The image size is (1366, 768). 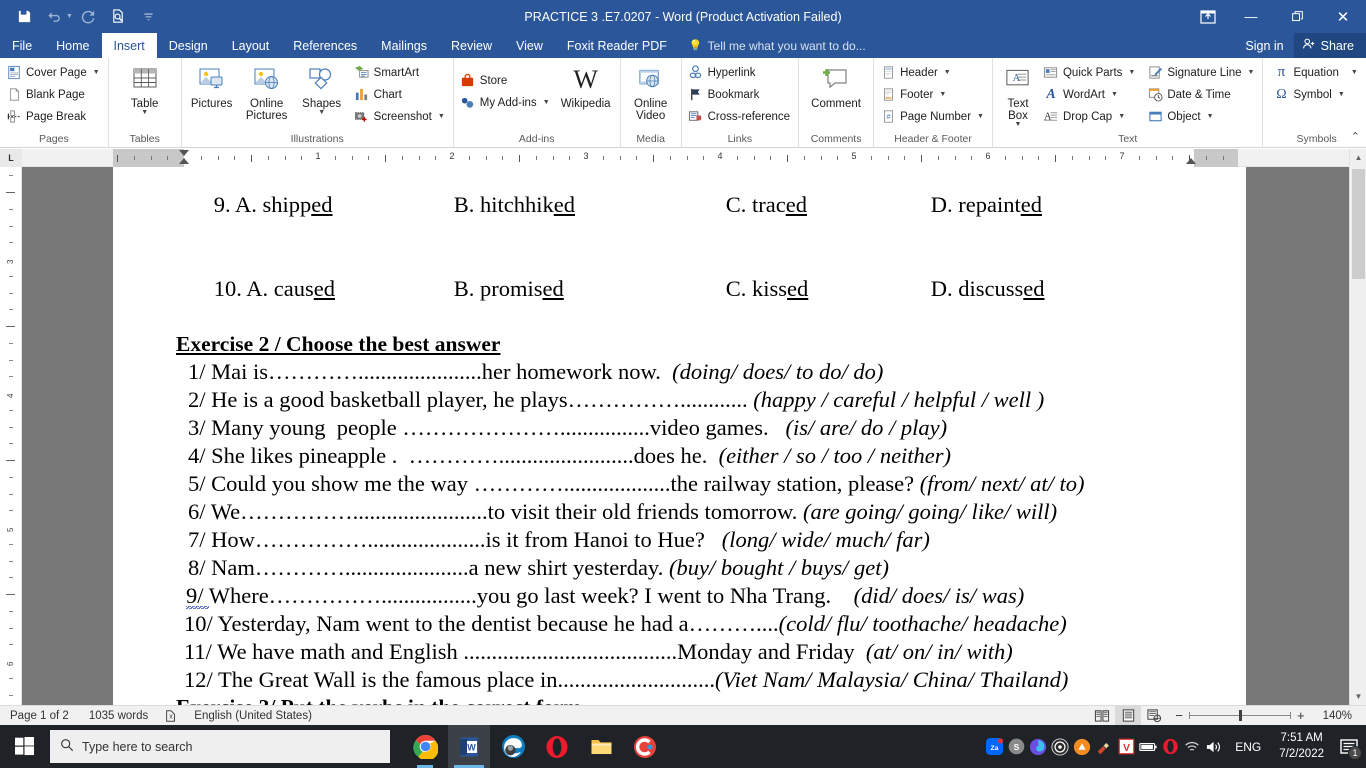 What do you see at coordinates (188, 45) in the screenshot?
I see `tab-design: Design` at bounding box center [188, 45].